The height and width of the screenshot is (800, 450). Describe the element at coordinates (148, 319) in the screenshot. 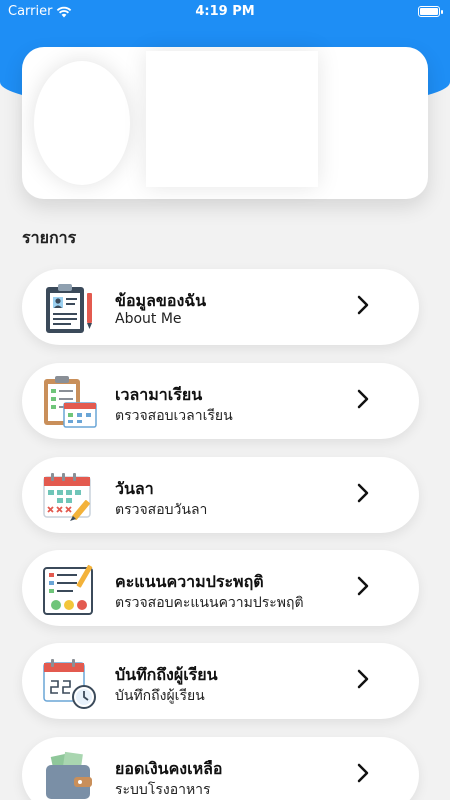

I see `menu-item-subtitle: About Me` at that location.